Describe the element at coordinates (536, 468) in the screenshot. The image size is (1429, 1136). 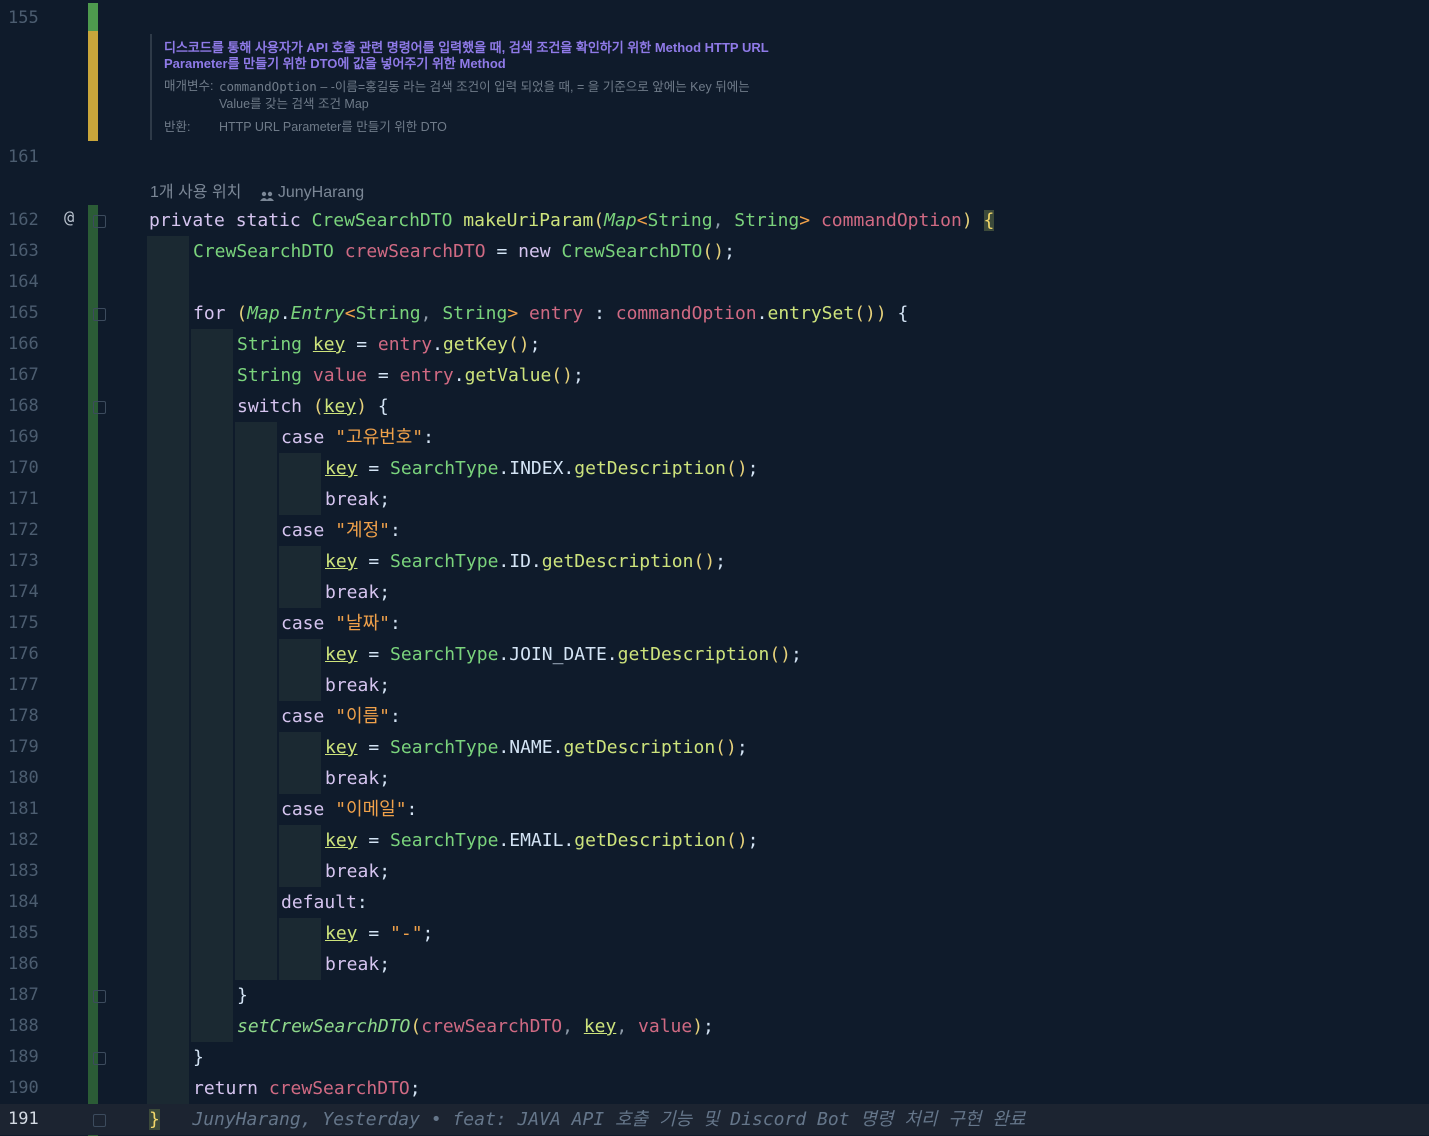
I see `code-token: .INDEX.` at that location.